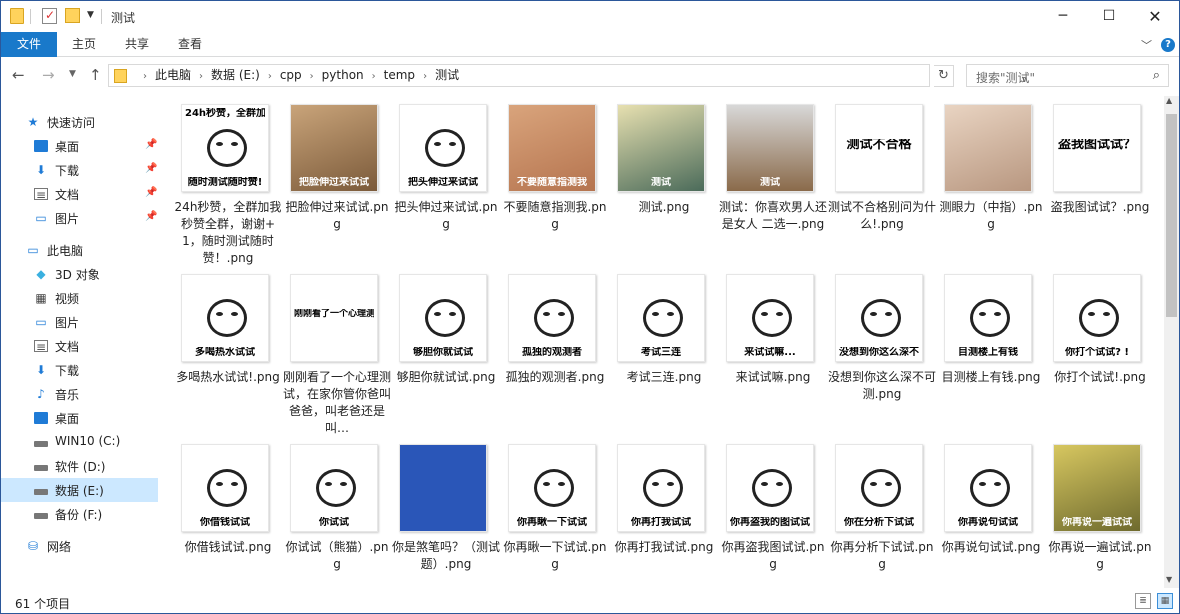 The width and height of the screenshot is (1180, 614). What do you see at coordinates (1146, 45) in the screenshot?
I see `expand-ribbon-chevron-icon: ﹀` at bounding box center [1146, 45].